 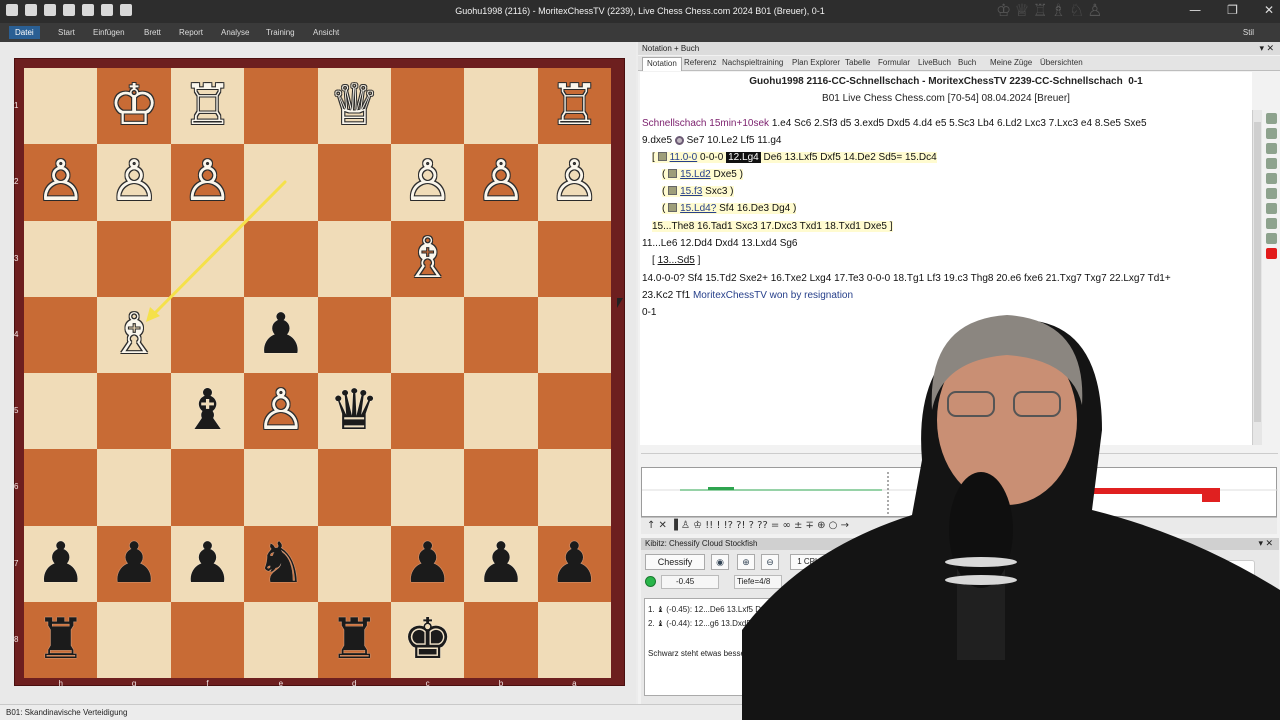 What do you see at coordinates (281, 258) in the screenshot?
I see `square-e3` at bounding box center [281, 258].